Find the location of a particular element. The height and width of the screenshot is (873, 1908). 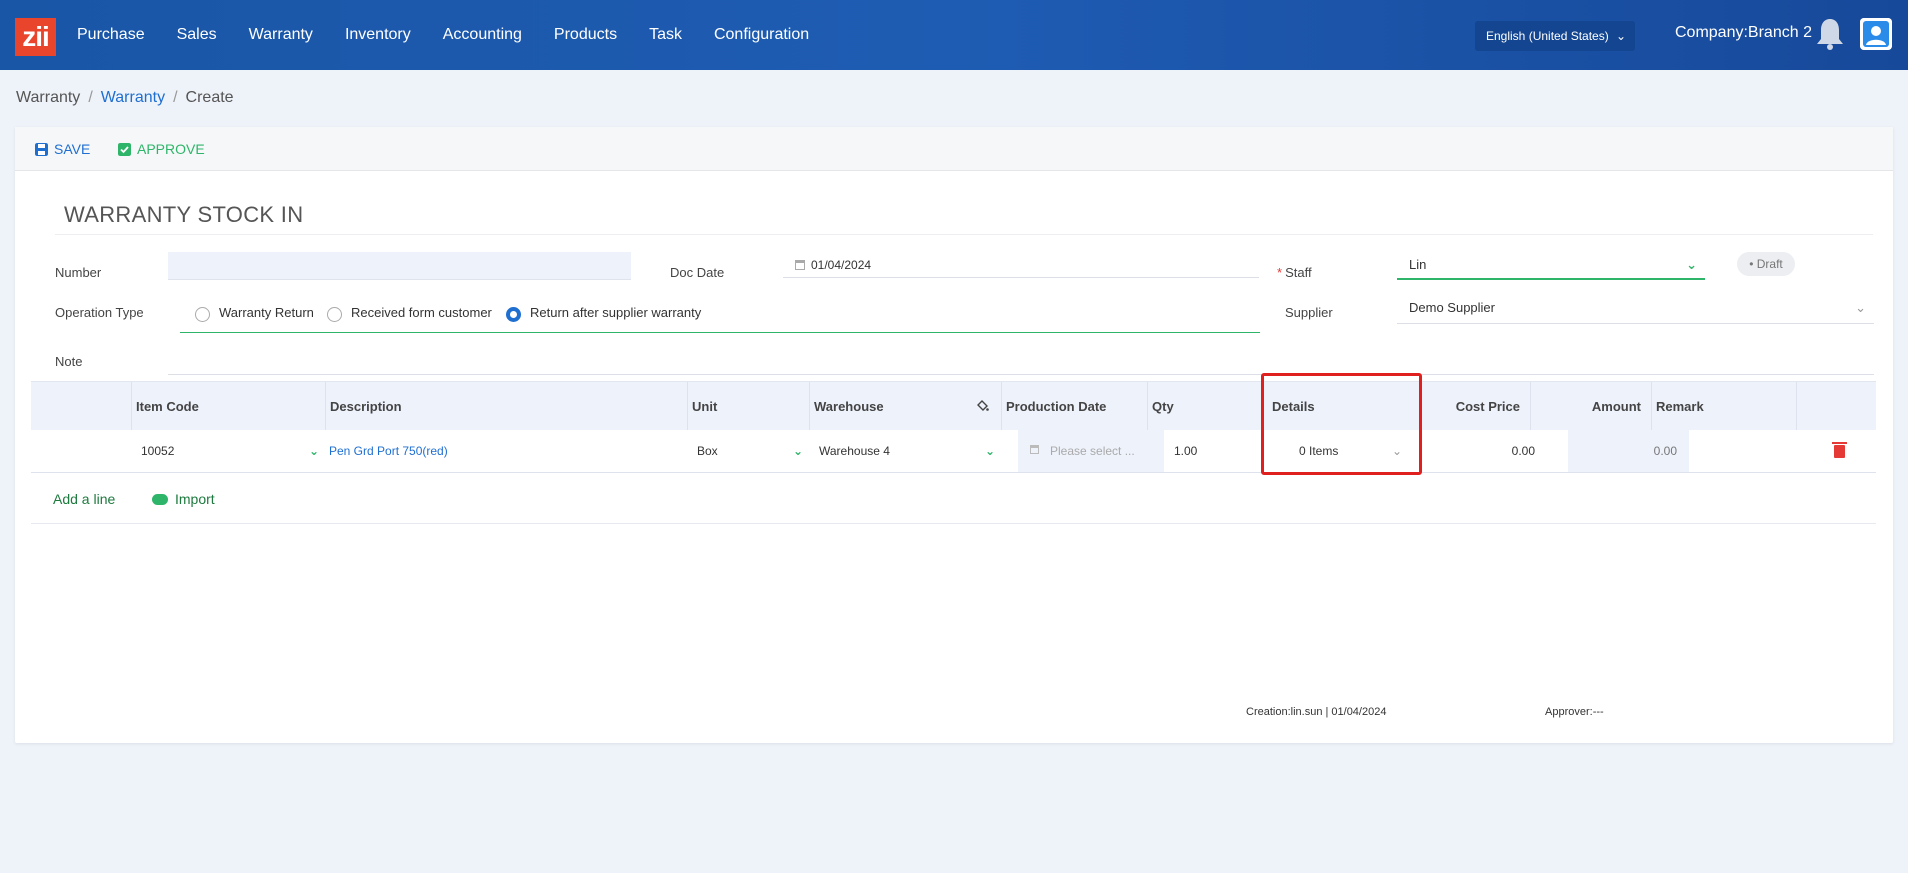

radio-warranty-return: Warranty Return is located at coordinates (254, 313).